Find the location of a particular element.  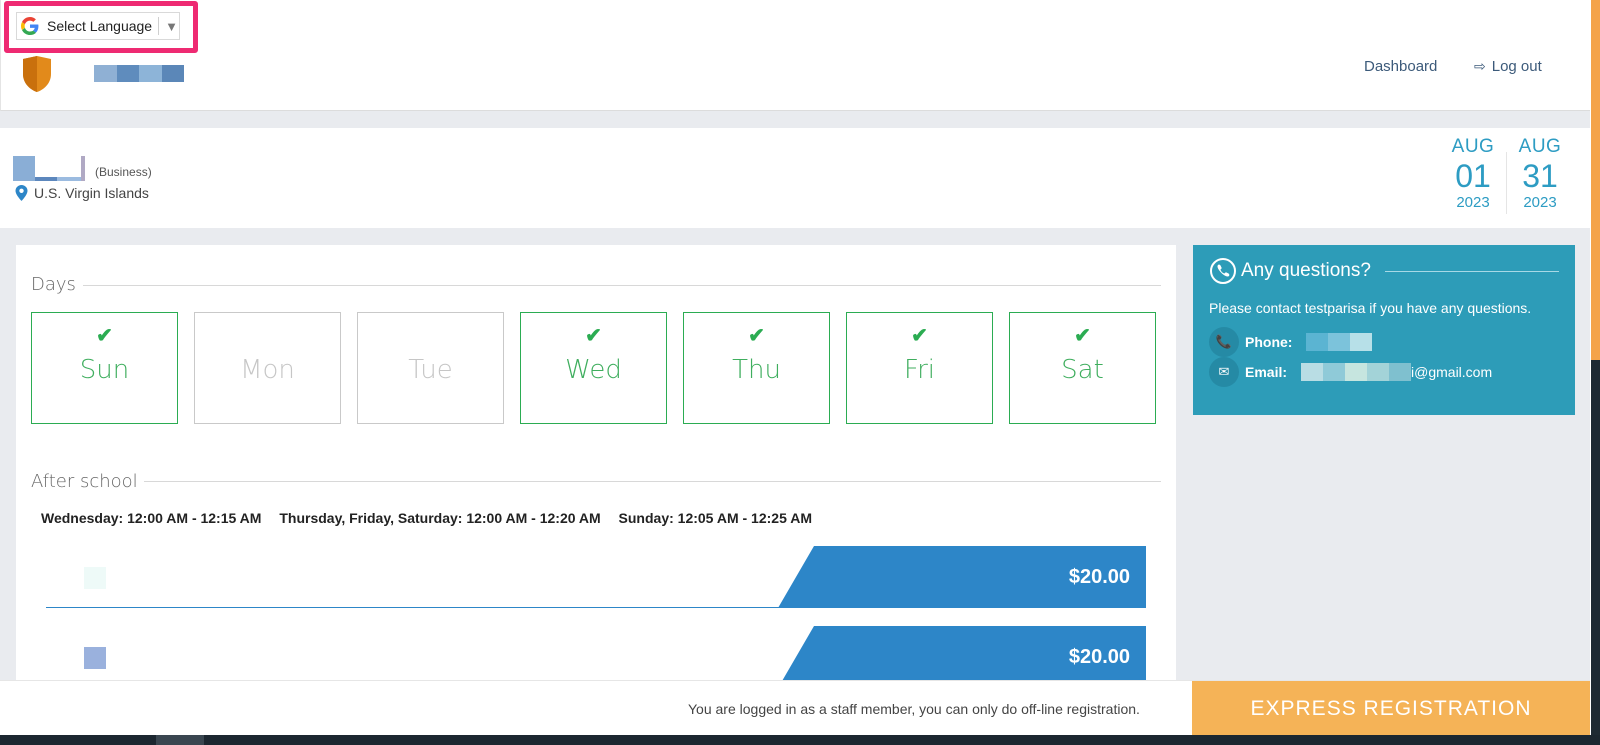

location-text: U.S. Virgin Islands is located at coordinates (91, 193).